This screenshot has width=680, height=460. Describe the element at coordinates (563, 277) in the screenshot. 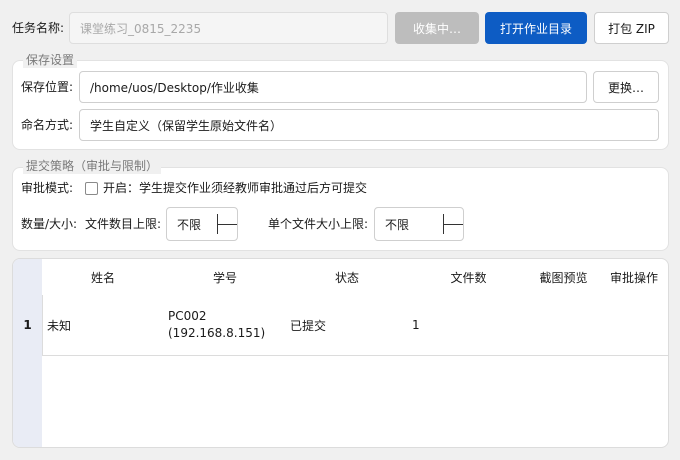

I see `column-header-preview: 截图预览` at that location.